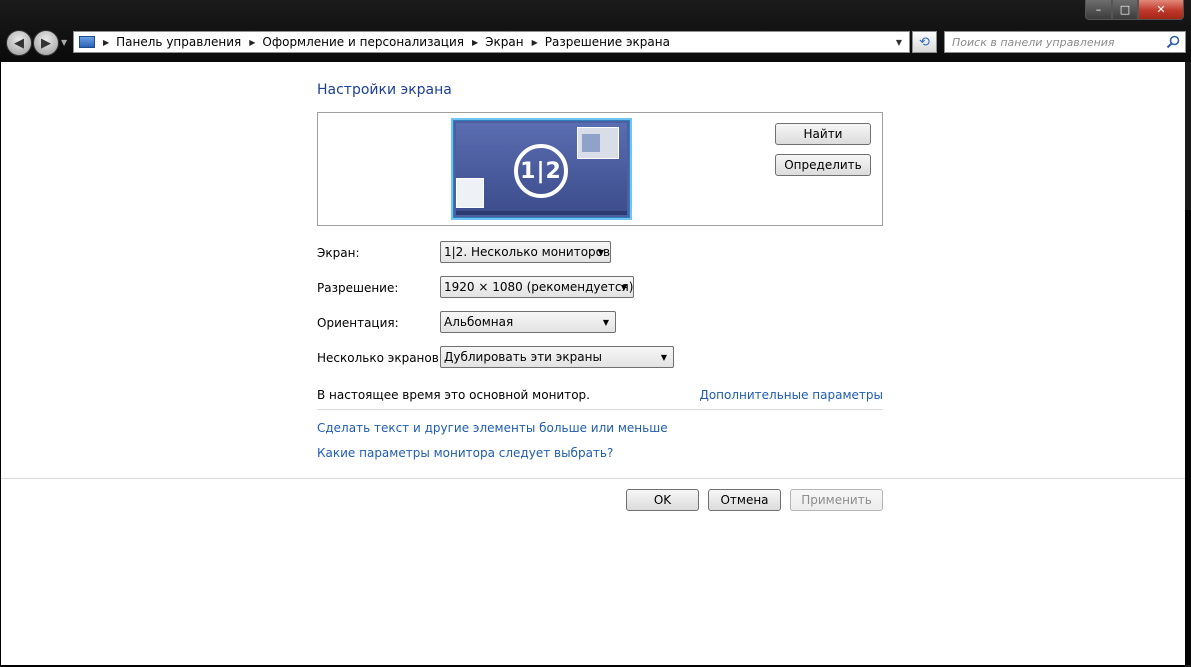  I want to click on orientation-select: Альбомная ▼, so click(528, 322).